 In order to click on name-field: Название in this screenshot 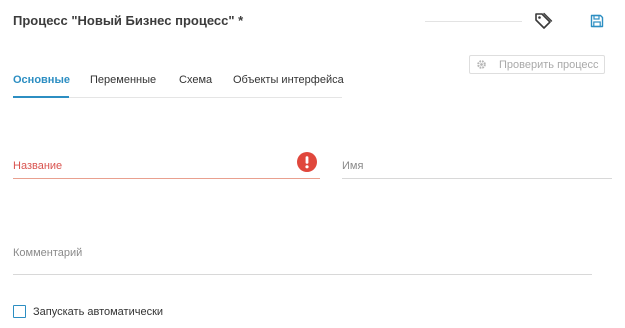, I will do `click(166, 165)`.